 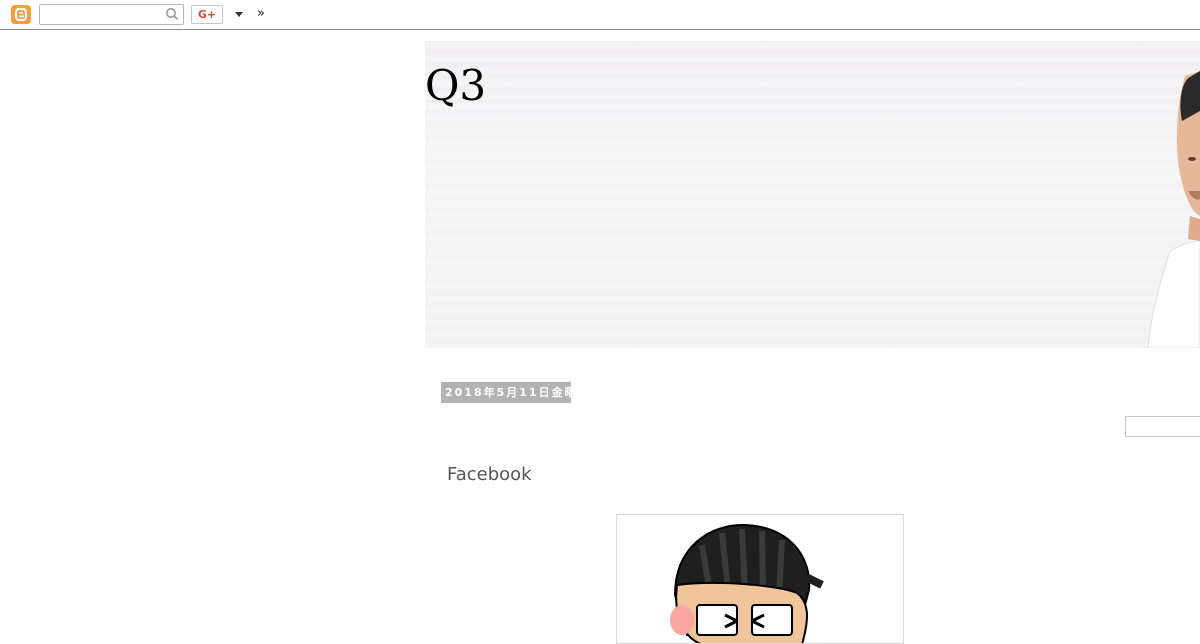 I want to click on blogger-logo-icon, so click(x=21, y=14).